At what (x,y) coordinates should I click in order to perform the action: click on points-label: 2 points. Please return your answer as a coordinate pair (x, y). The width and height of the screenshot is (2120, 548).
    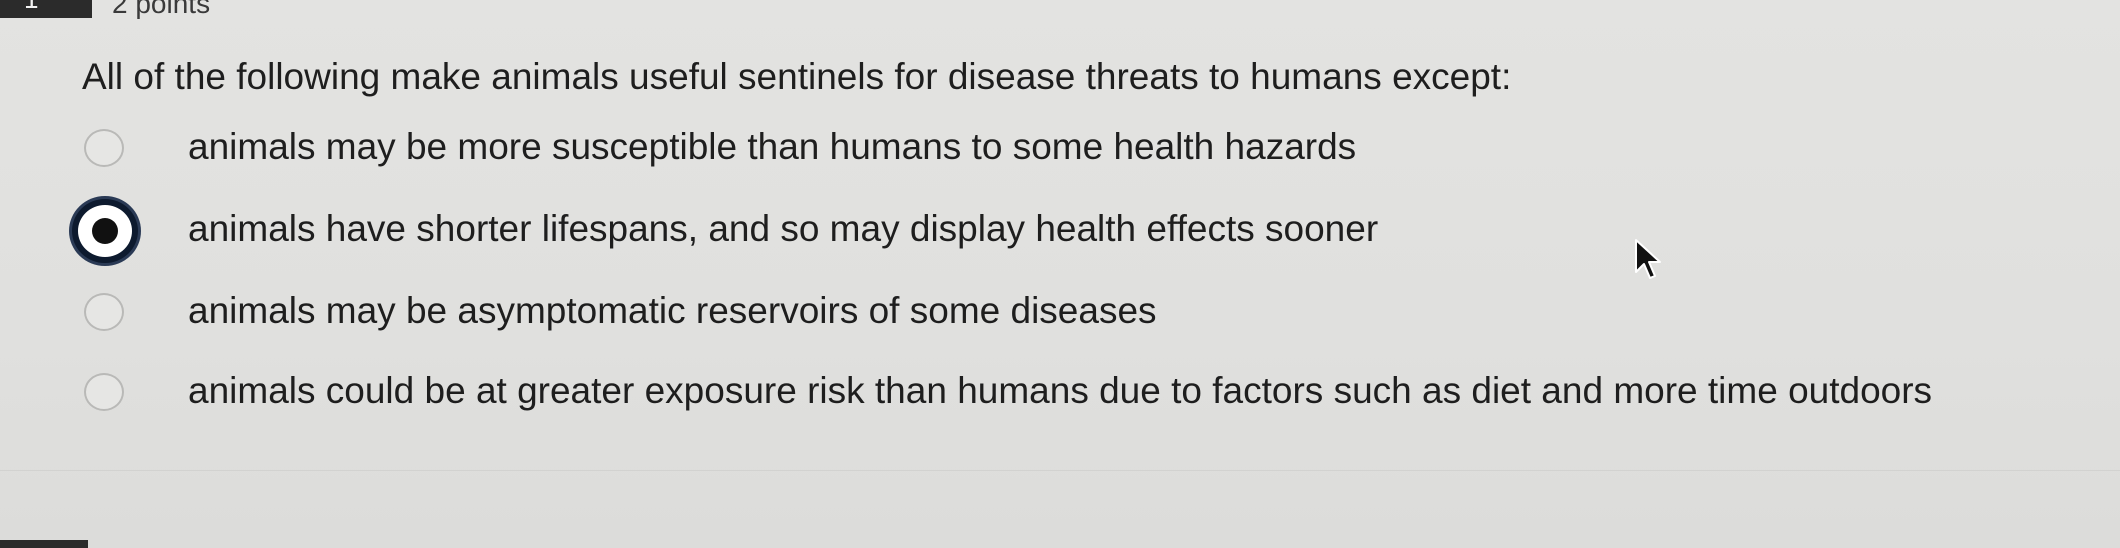
    Looking at the image, I should click on (161, 9).